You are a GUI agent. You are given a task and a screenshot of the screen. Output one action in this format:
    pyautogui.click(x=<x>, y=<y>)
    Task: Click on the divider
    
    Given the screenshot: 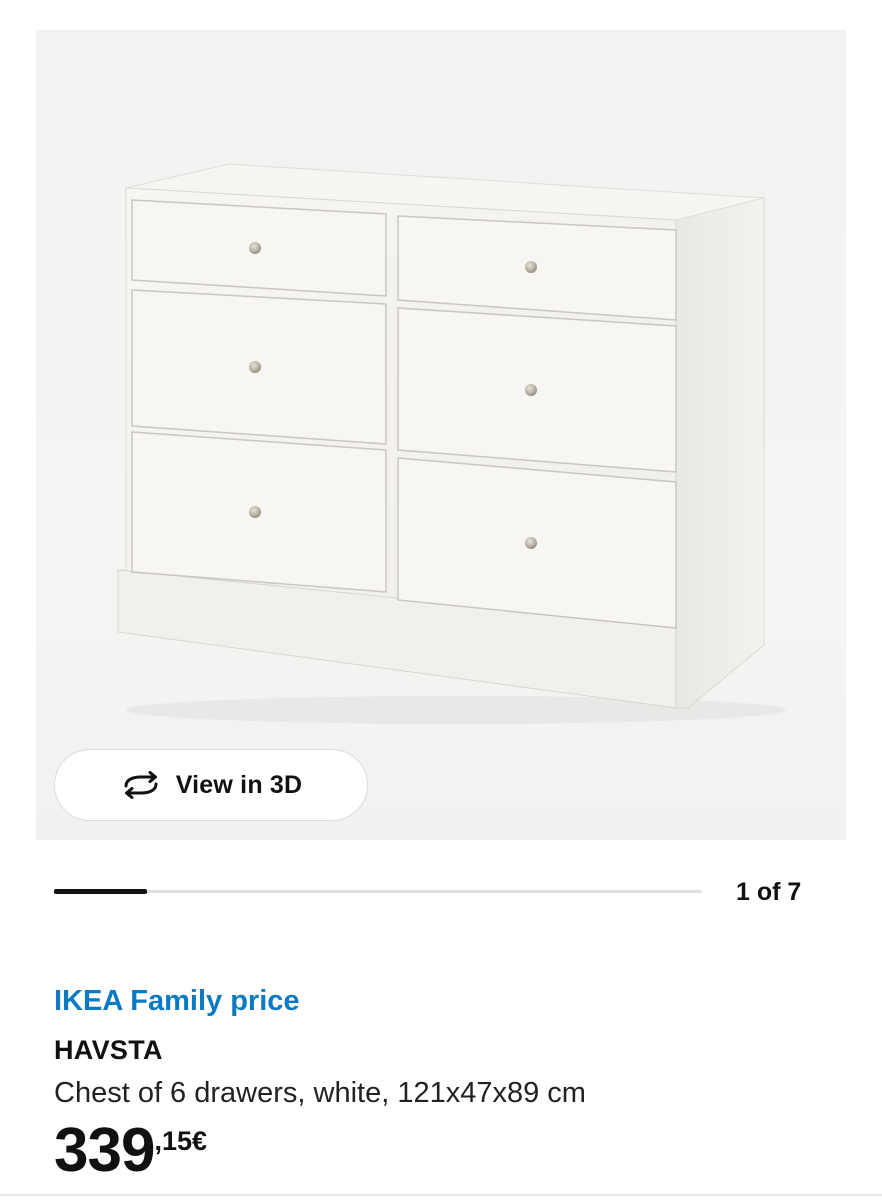 What is the action you would take?
    pyautogui.click(x=441, y=1195)
    